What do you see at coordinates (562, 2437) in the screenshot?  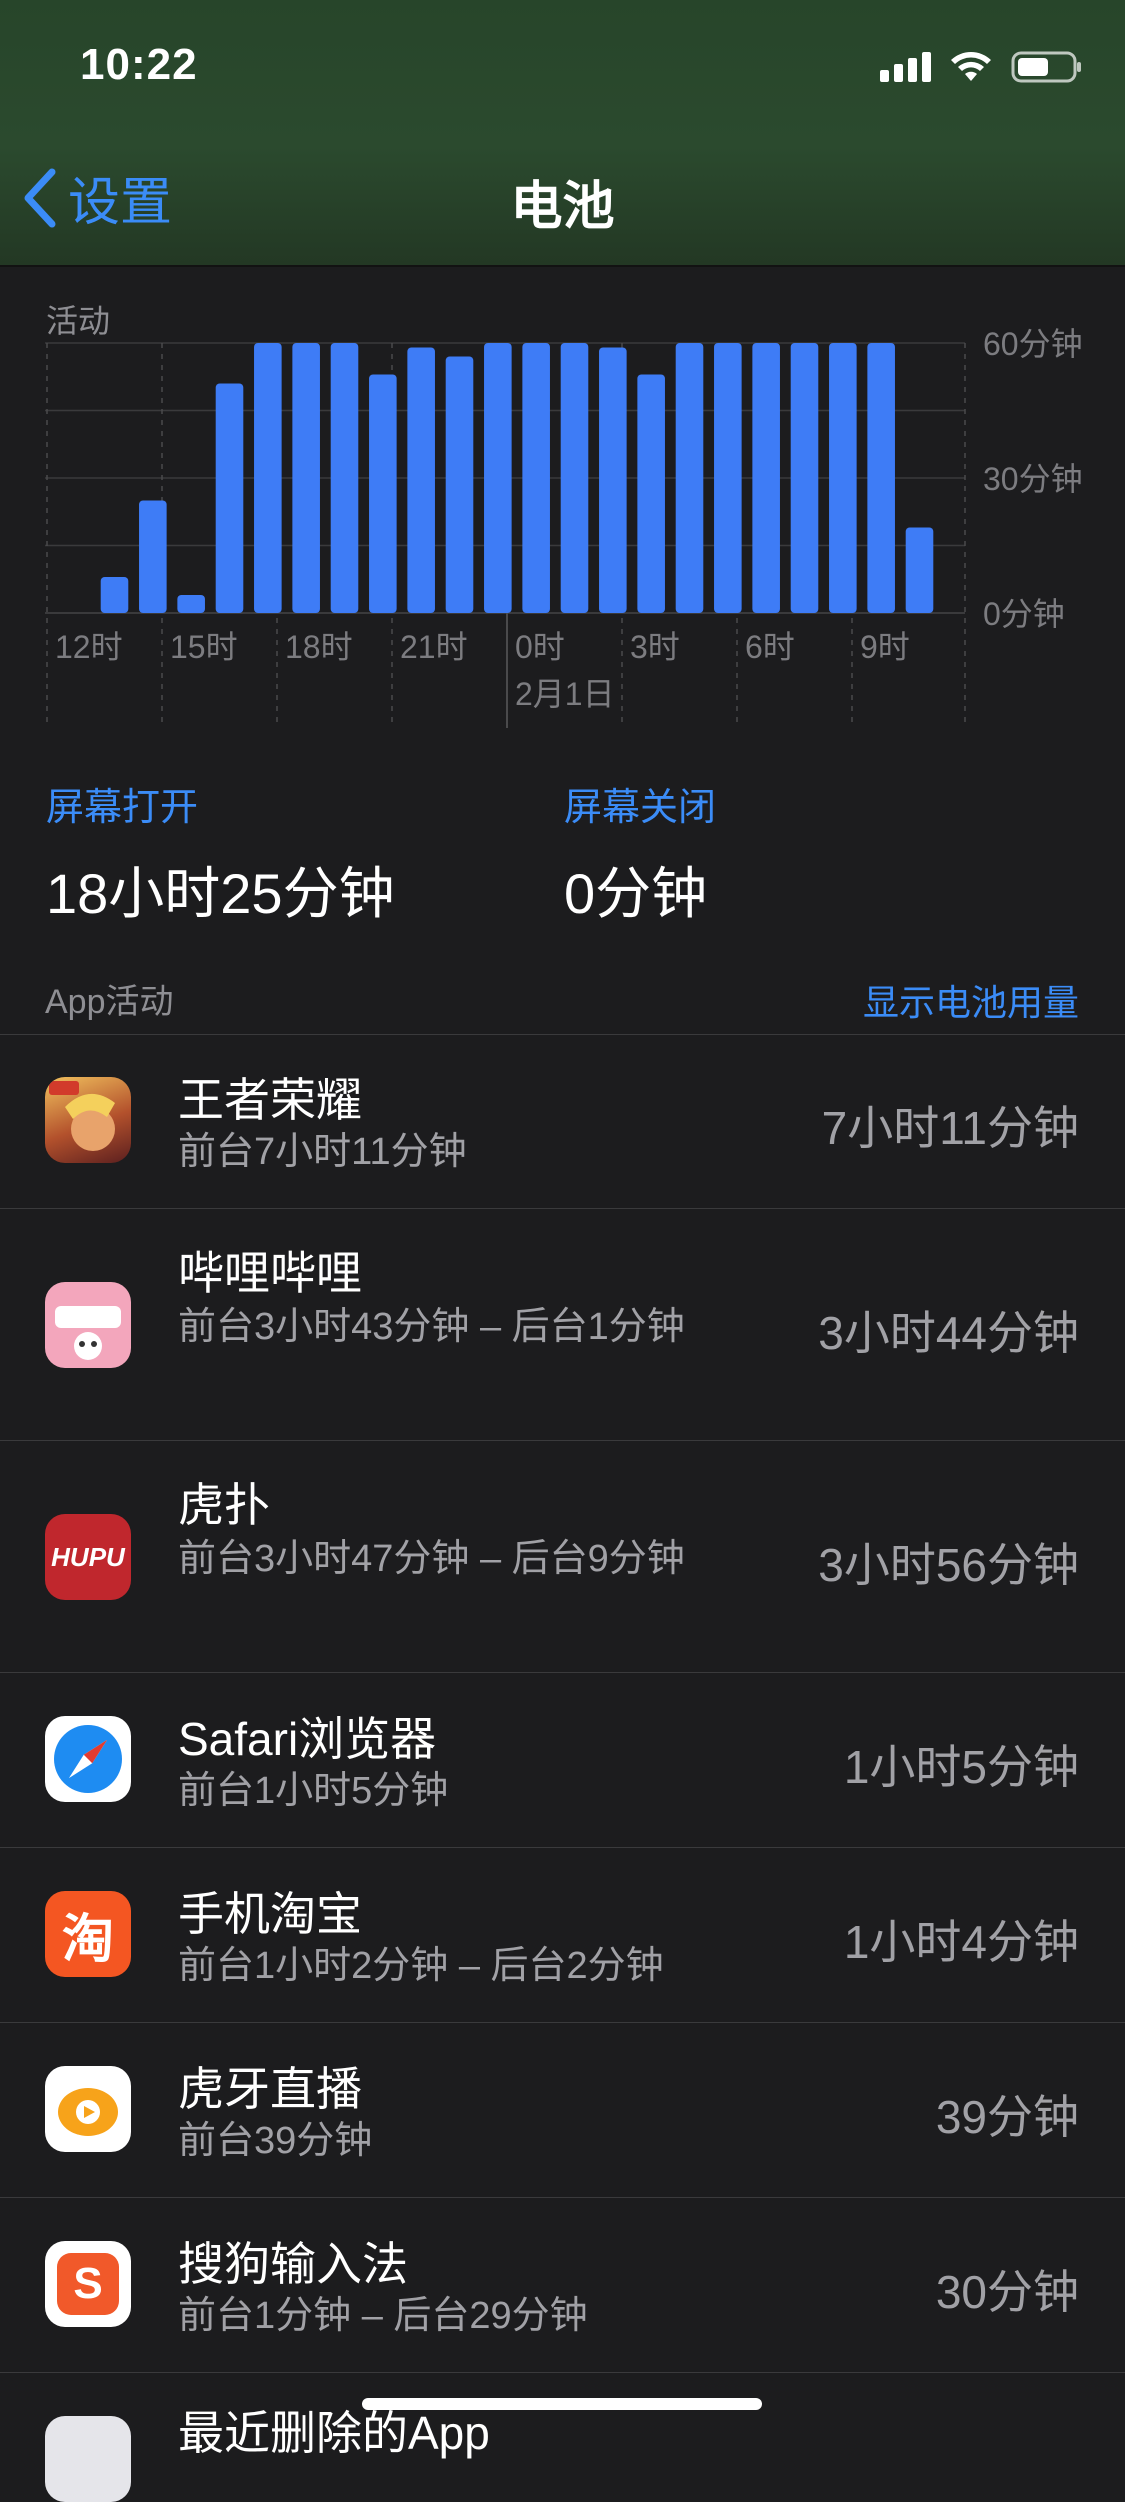 I see `list-item: 最近删除的App` at bounding box center [562, 2437].